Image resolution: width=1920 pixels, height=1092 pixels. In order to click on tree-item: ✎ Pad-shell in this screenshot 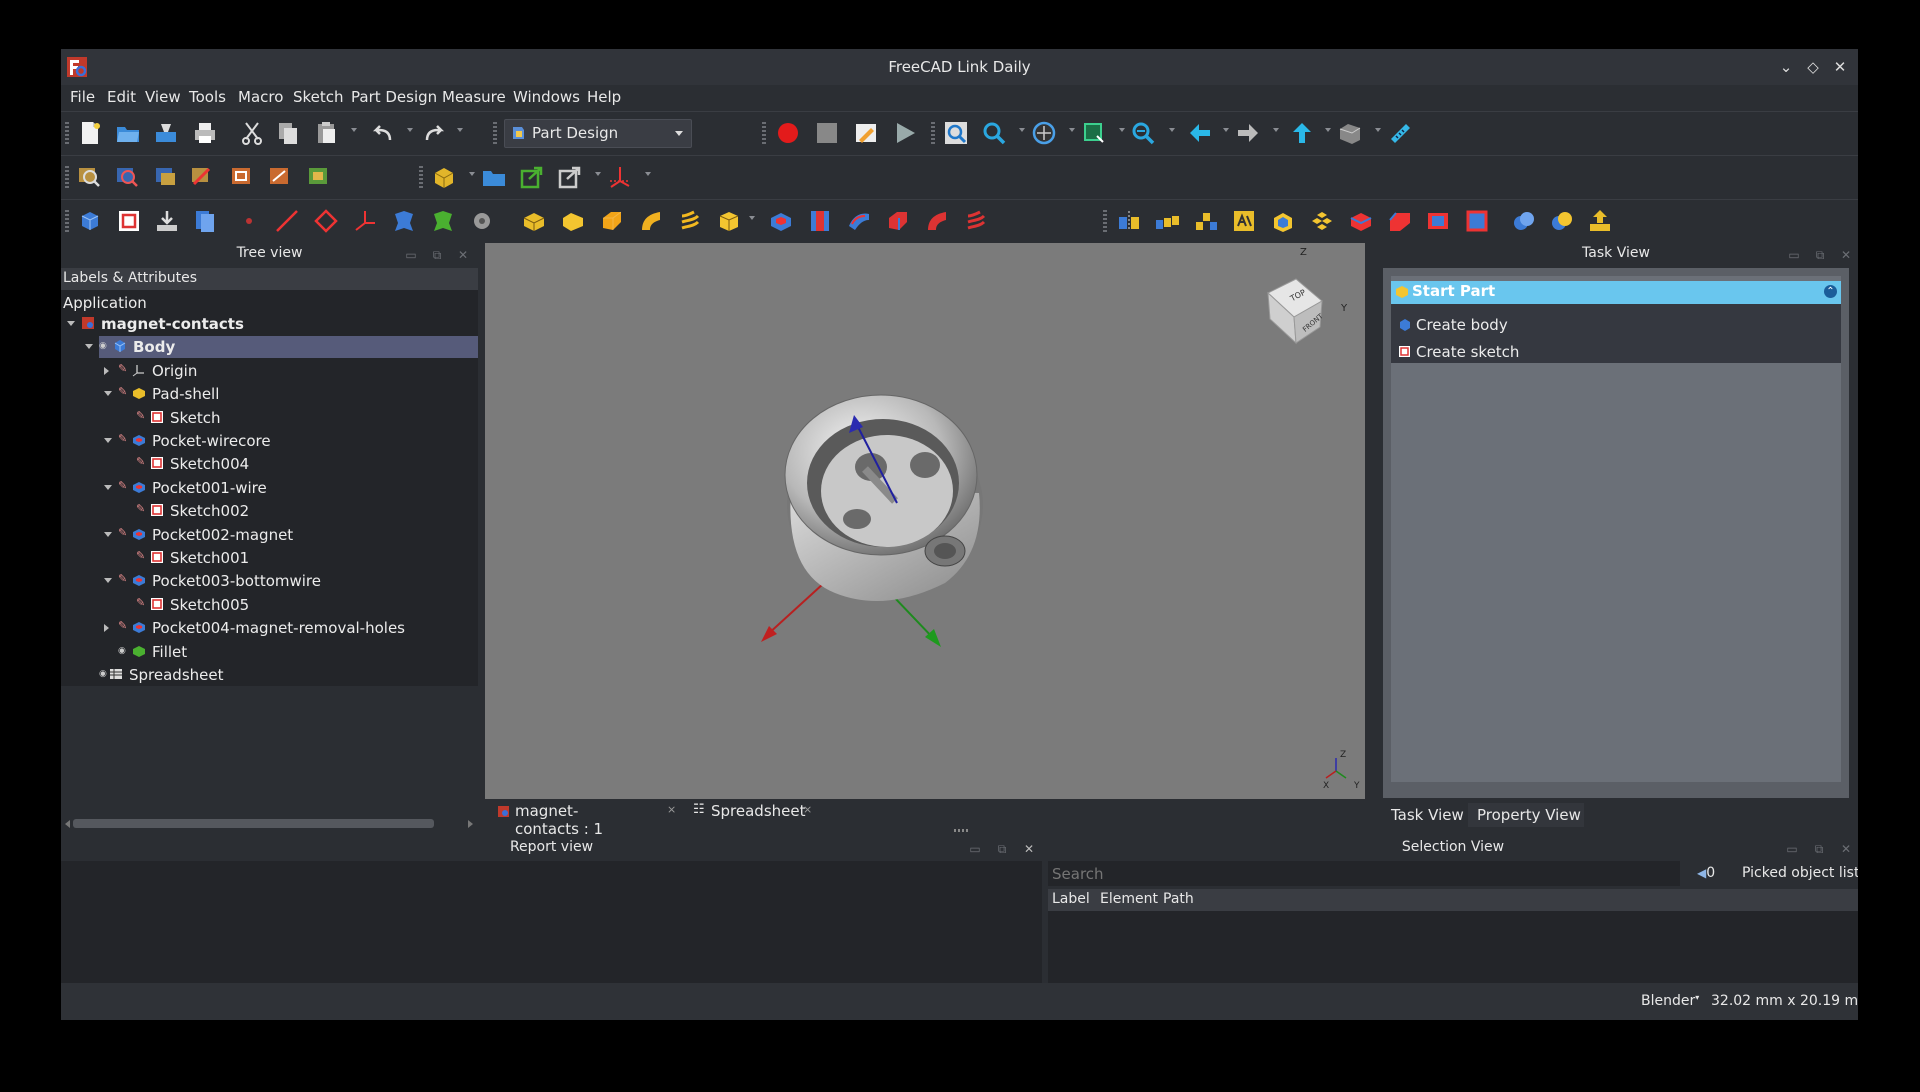, I will do `click(269, 394)`.